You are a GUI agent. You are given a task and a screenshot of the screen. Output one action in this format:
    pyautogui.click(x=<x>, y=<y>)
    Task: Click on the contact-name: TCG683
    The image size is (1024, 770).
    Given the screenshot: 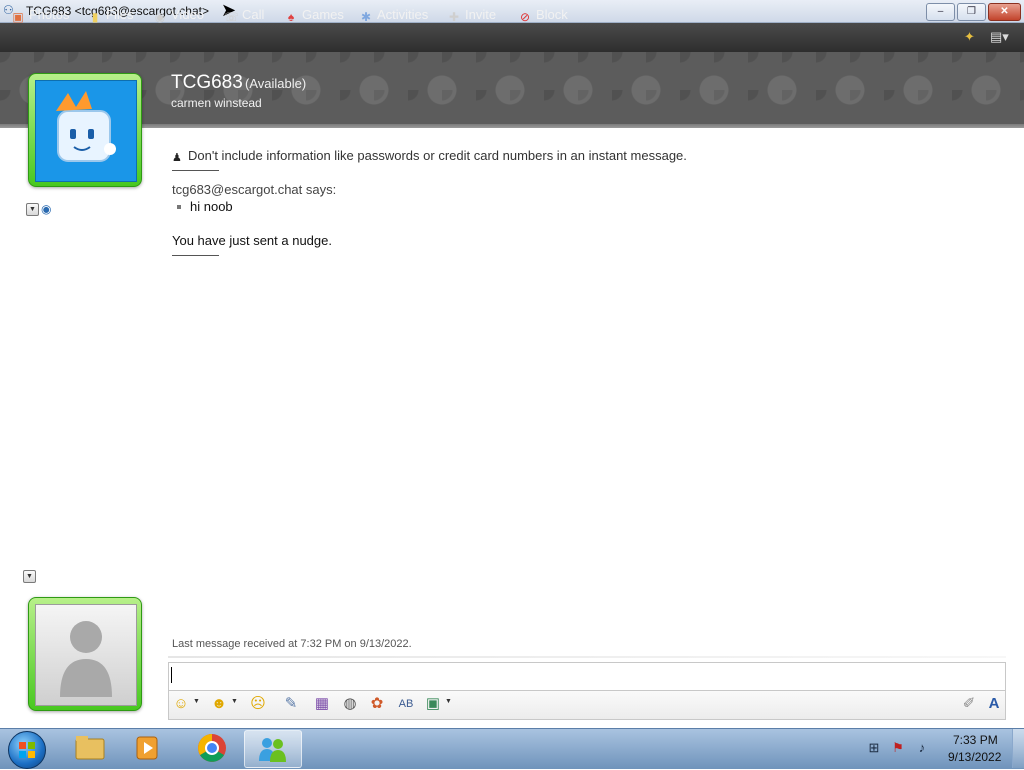 What is the action you would take?
    pyautogui.click(x=207, y=82)
    